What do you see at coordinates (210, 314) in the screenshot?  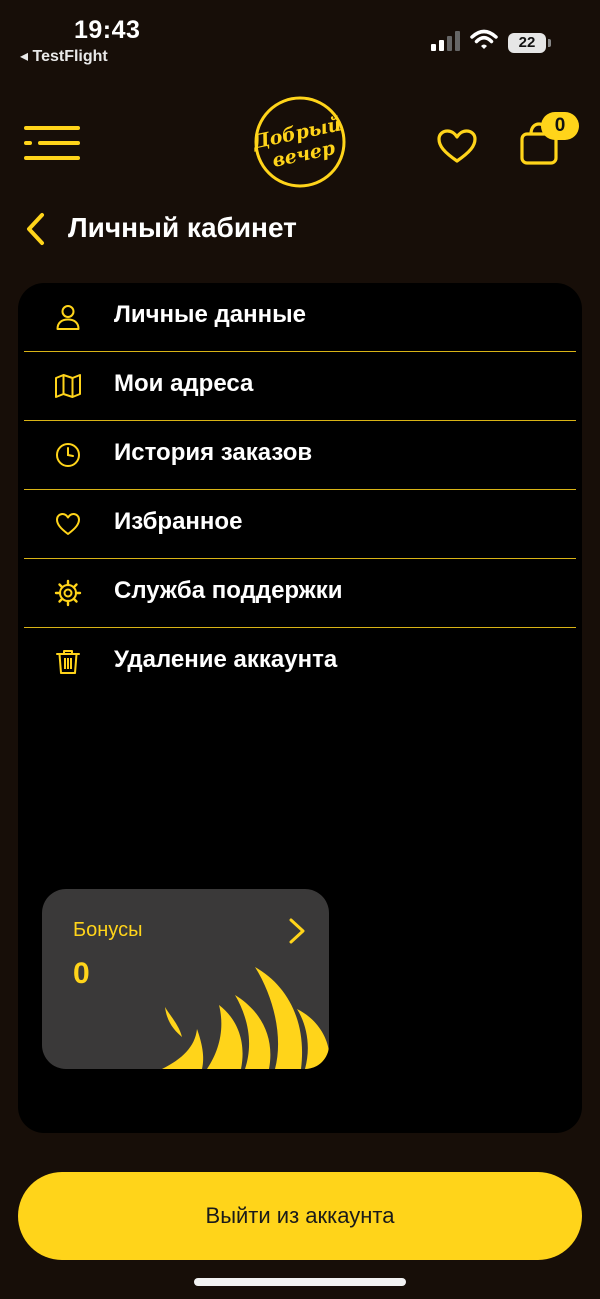 I see `menu-item-label: Личные данные` at bounding box center [210, 314].